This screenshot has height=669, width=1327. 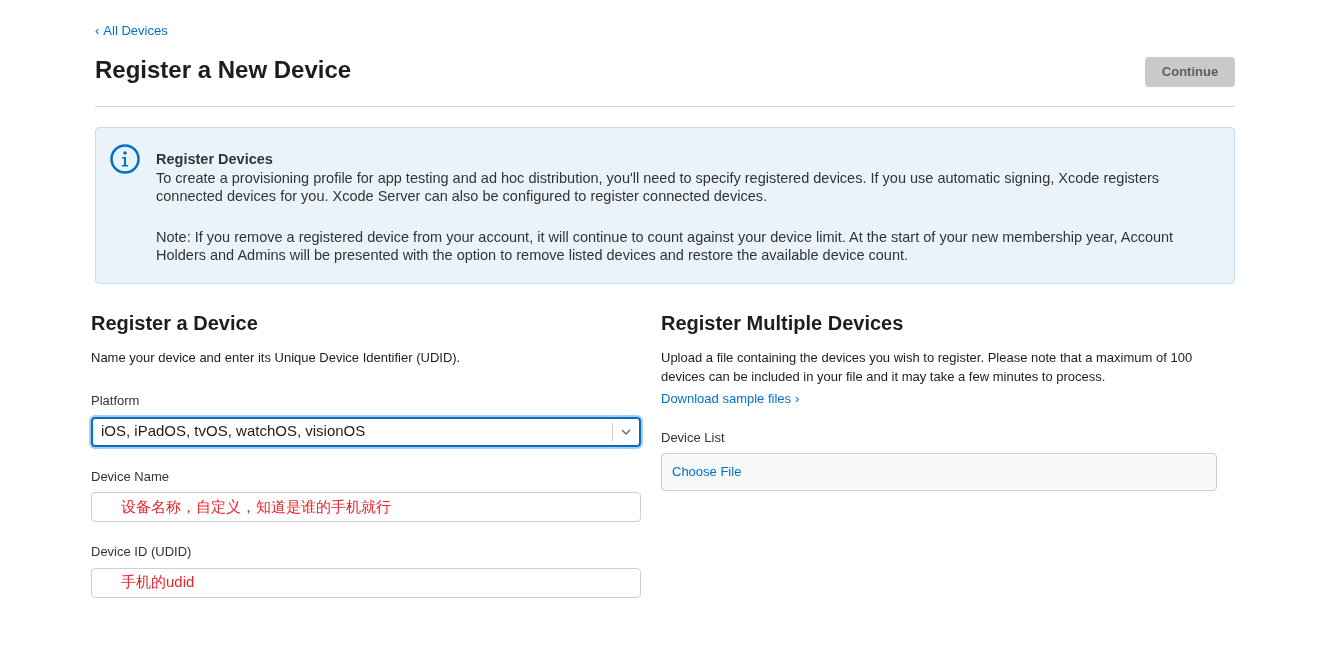 I want to click on download-link: Download sample files ›, so click(x=730, y=398).